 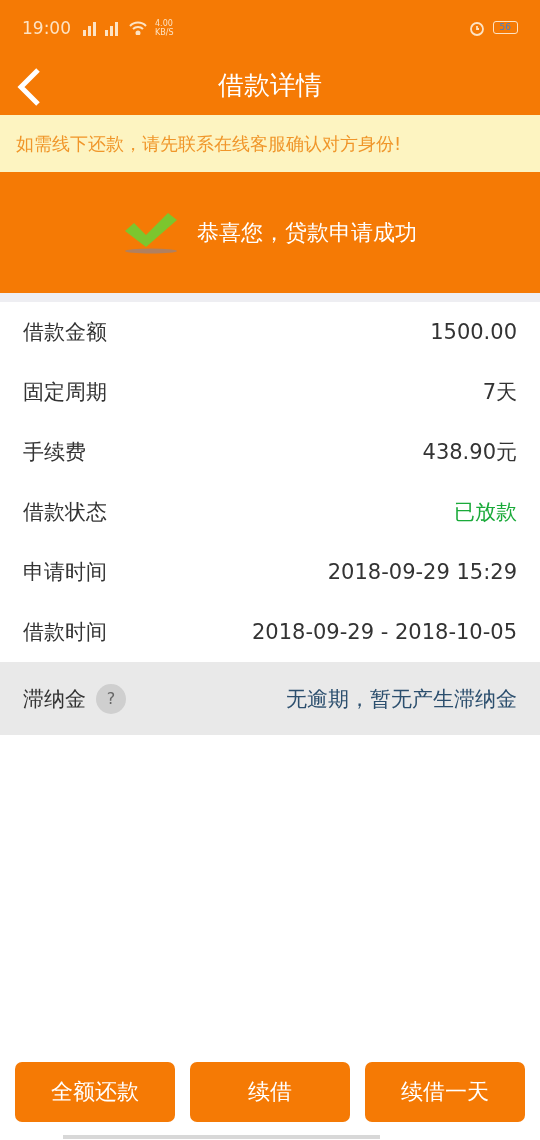 I want to click on field-value: 7天, so click(x=499, y=392).